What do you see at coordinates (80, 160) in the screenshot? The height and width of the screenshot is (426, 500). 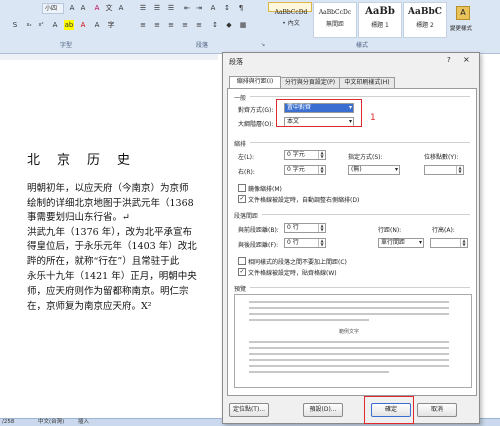 I see `doc-title: 北 京 历 史` at bounding box center [80, 160].